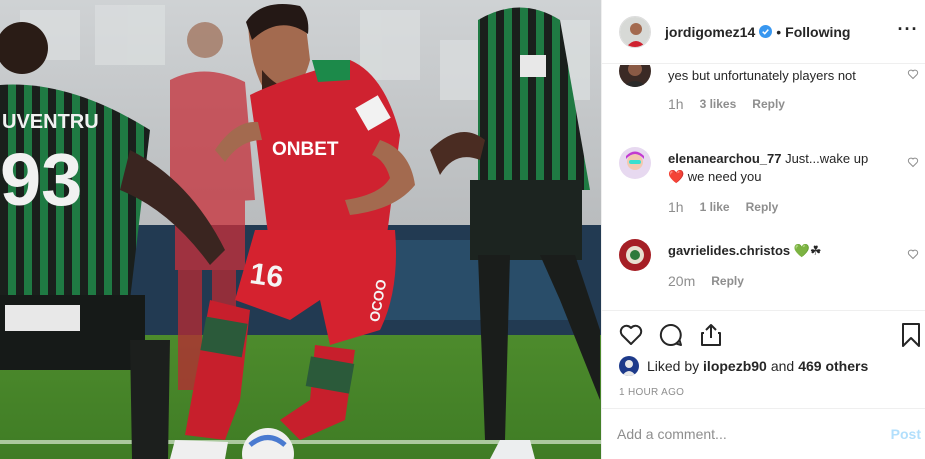 The height and width of the screenshot is (459, 925). Describe the element at coordinates (631, 335) in the screenshot. I see `like-heart-icon` at that location.